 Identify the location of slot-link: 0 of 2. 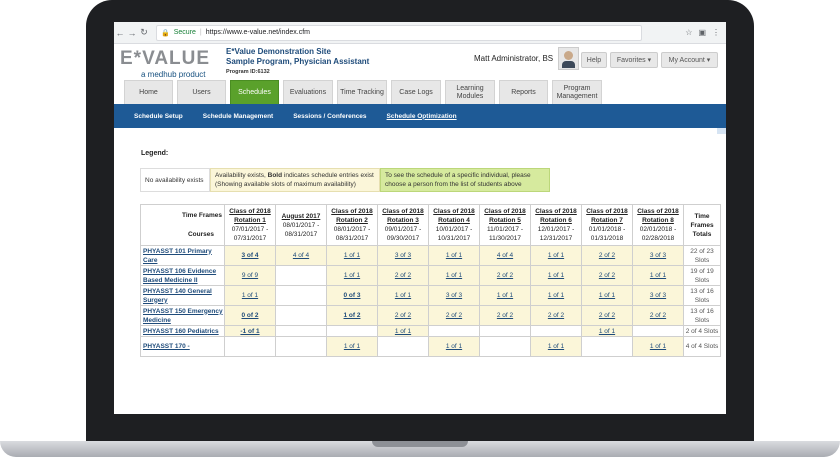
(250, 315).